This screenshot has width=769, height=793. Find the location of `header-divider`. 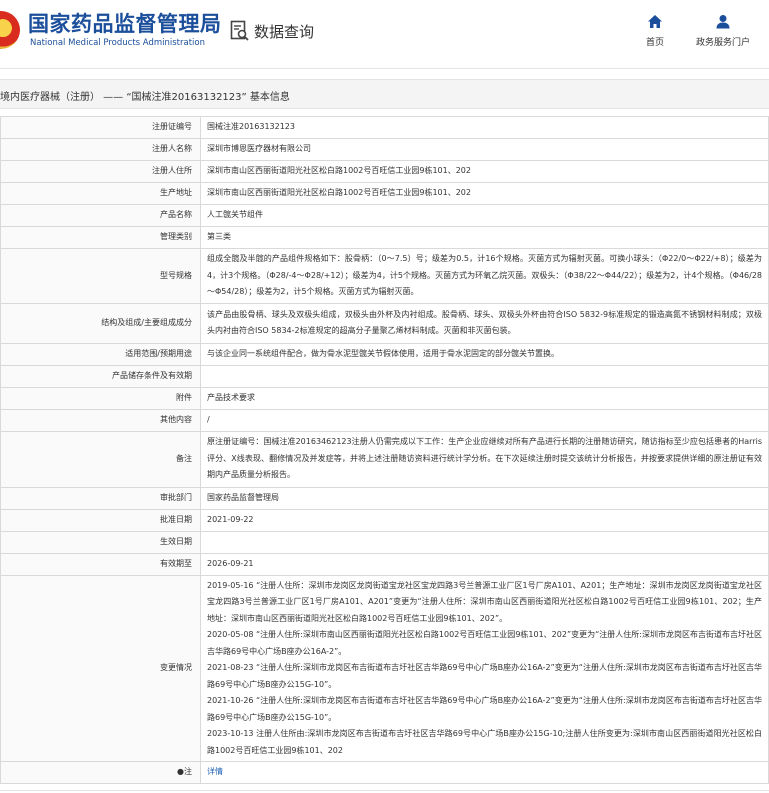

header-divider is located at coordinates (384, 68).